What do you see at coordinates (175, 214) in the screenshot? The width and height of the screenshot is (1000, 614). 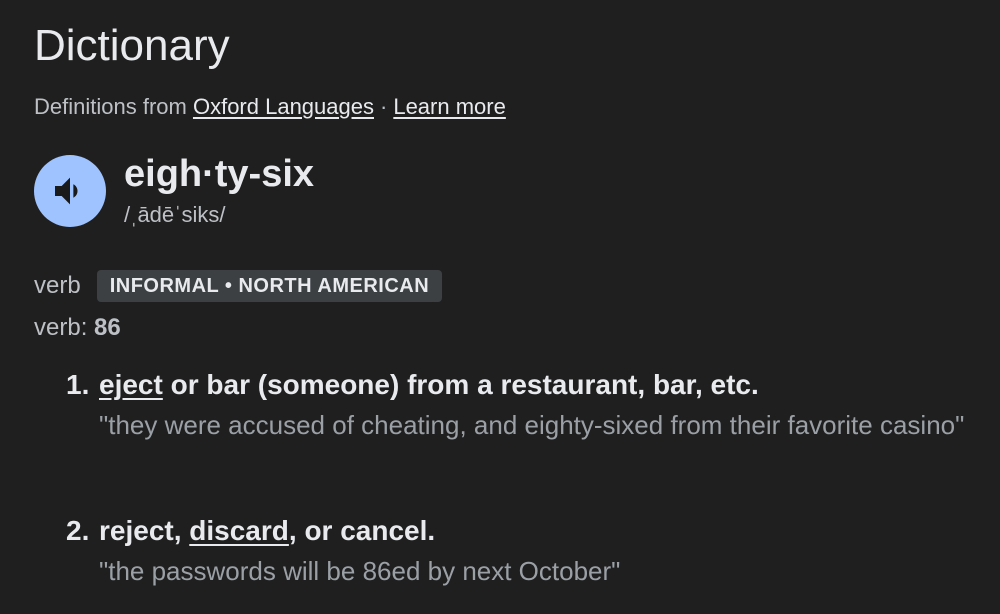 I see `phonetic-spelling: /ˌādēˈsiks/` at bounding box center [175, 214].